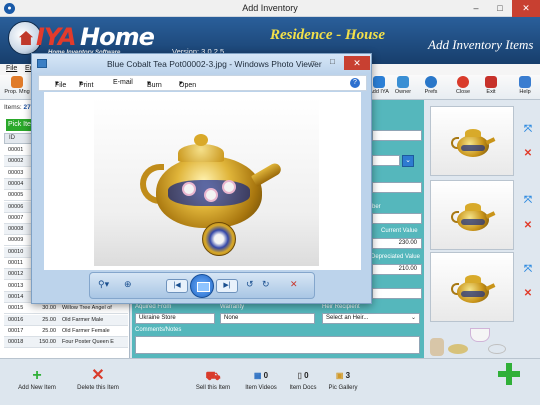  I want to click on table-row: 00015 30.00 Willow Tree Angel of, so click(66, 309).